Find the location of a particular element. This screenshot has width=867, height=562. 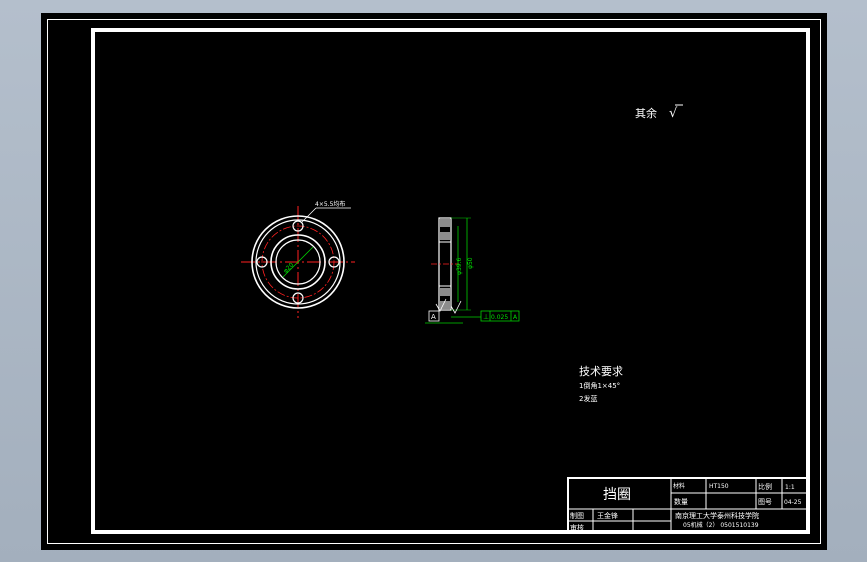

front-view: 4×5.5均布 φ20 is located at coordinates (298, 259).